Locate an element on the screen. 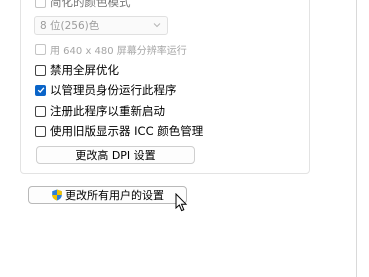 The height and width of the screenshot is (277, 369). register-restart-row: 注册此程序以重新启动 is located at coordinates (100, 111).